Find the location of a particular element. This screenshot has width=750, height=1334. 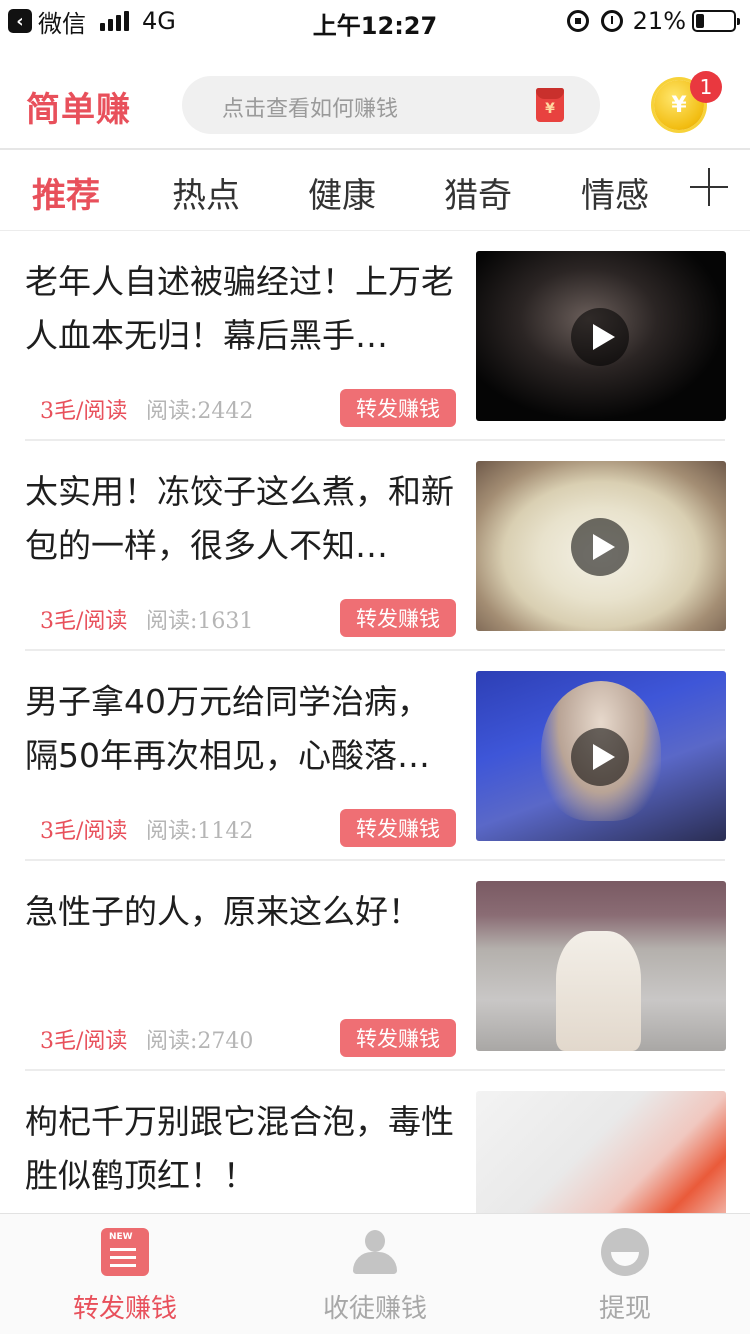

article-item: 枸杞千万别跟它混合泡，毒性胜似鹤顶红！！ is located at coordinates (375, 1142).